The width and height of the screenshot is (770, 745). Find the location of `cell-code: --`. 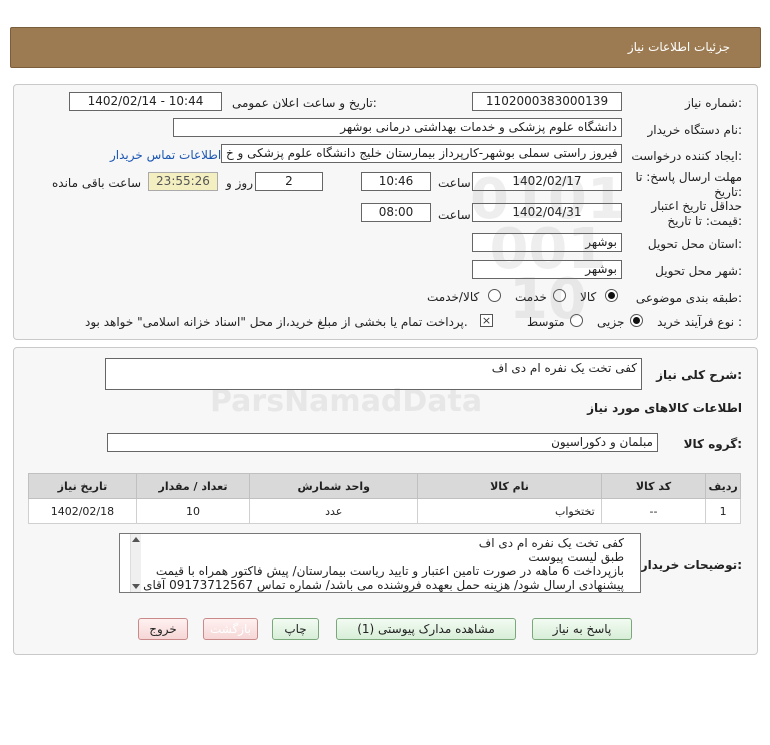

cell-code: -- is located at coordinates (653, 511).